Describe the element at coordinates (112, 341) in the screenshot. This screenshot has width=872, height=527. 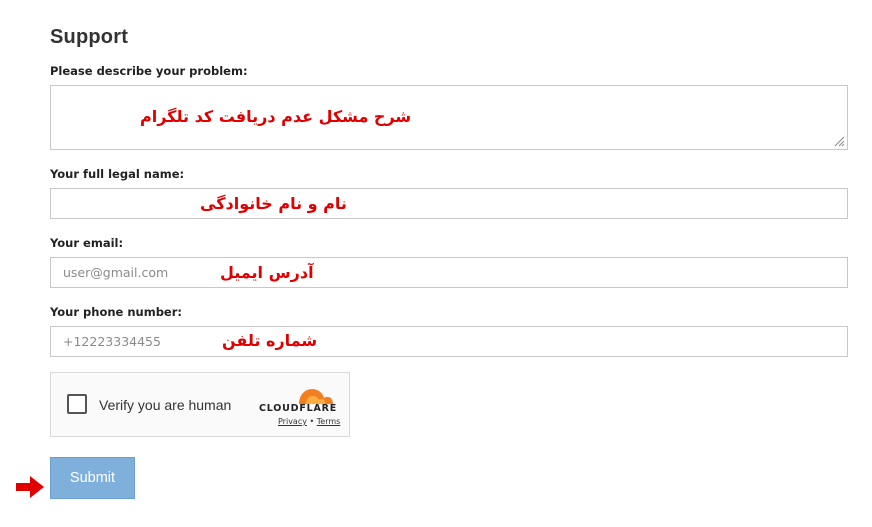
I see `phone-placeholder: +12223334455` at that location.